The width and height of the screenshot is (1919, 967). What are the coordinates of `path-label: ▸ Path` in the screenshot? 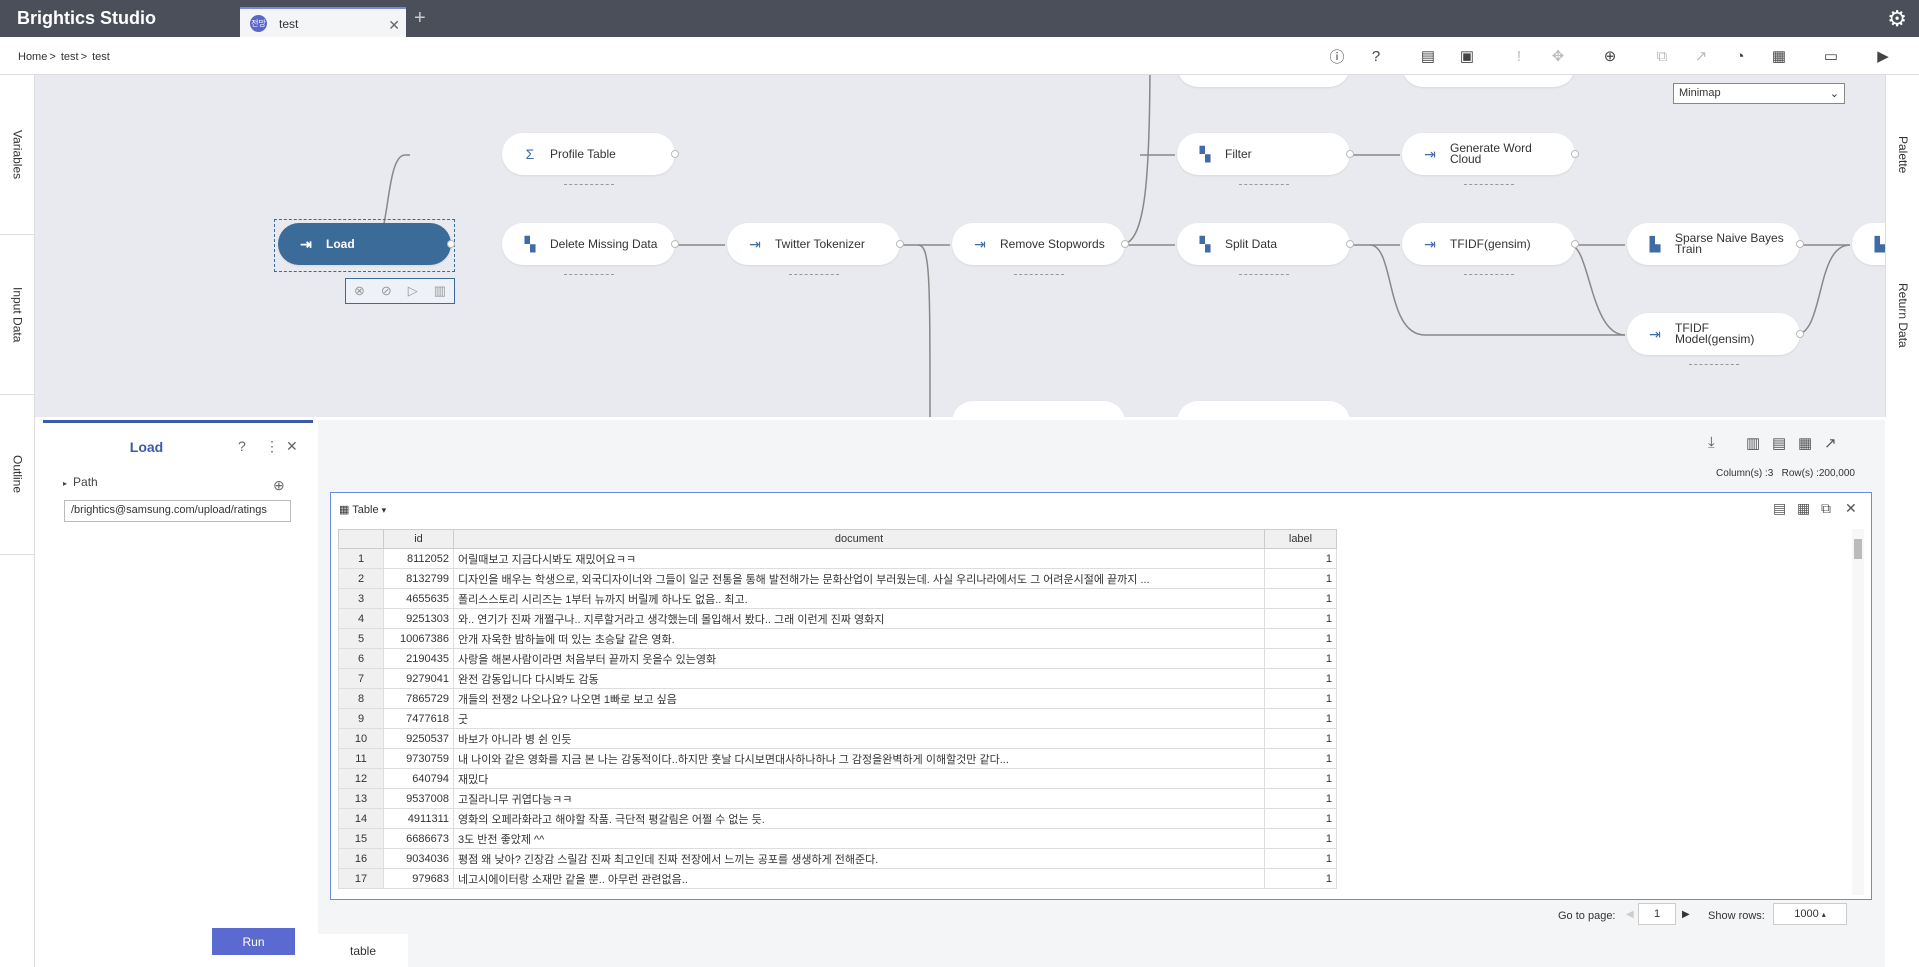 It's located at (80, 482).